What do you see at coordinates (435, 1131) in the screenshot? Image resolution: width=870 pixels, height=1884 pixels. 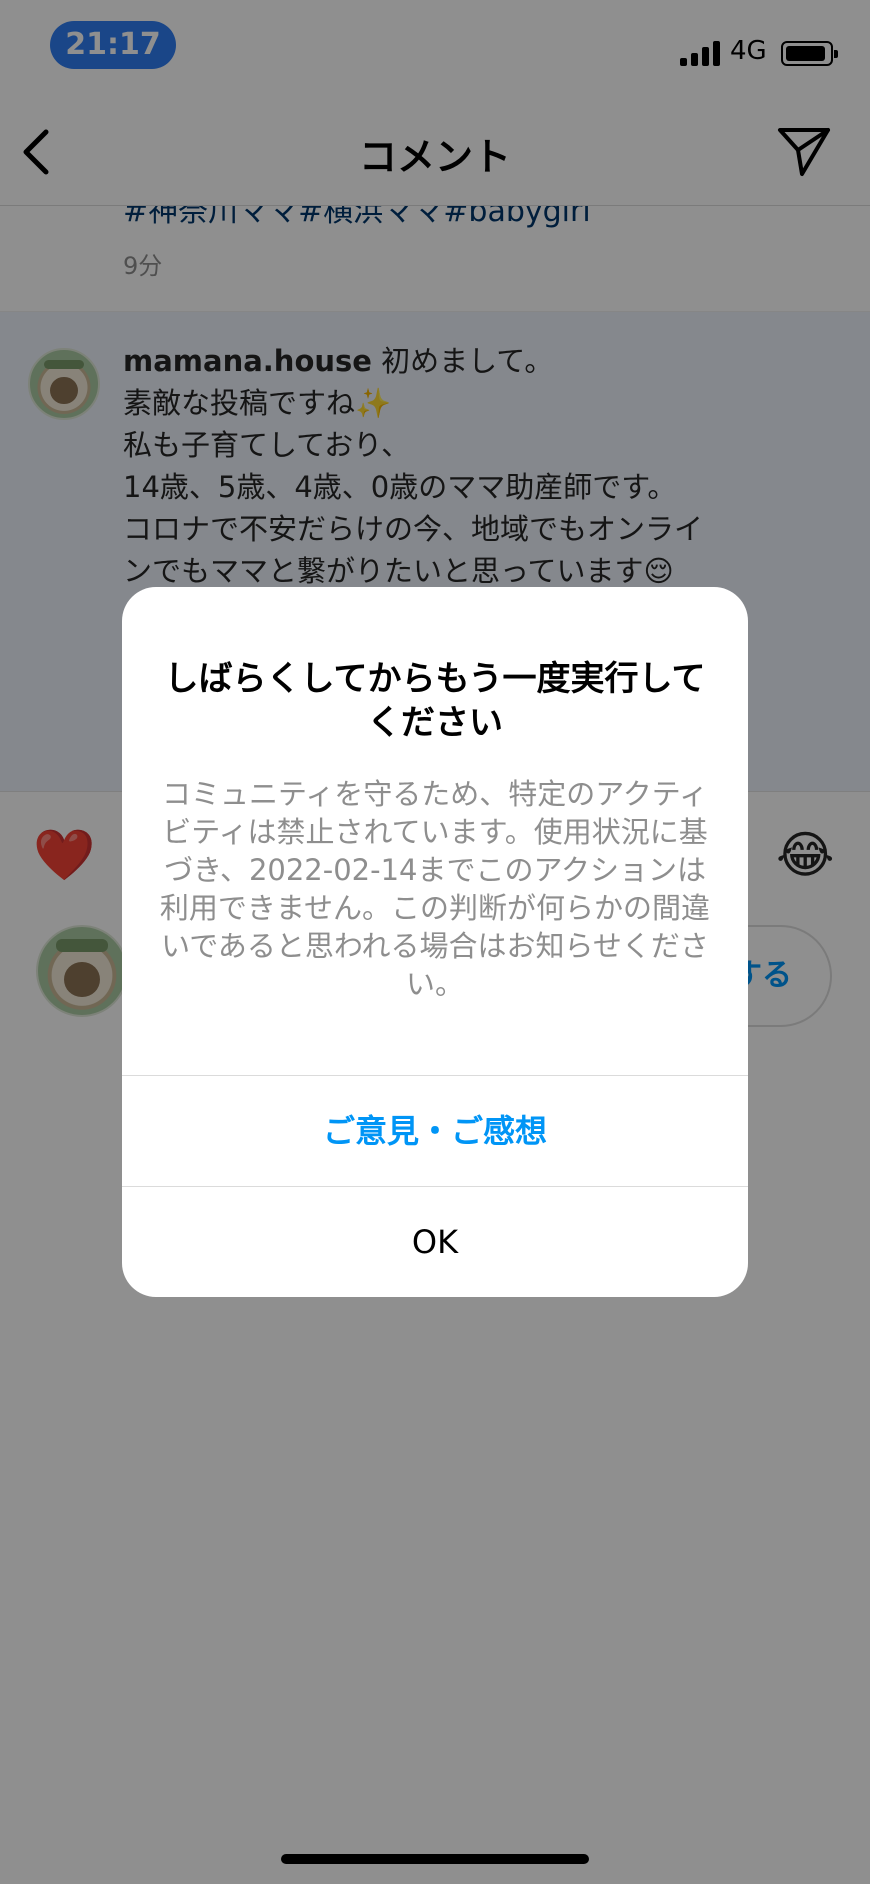 I see `feedback-button: ご意見・ご感想` at bounding box center [435, 1131].